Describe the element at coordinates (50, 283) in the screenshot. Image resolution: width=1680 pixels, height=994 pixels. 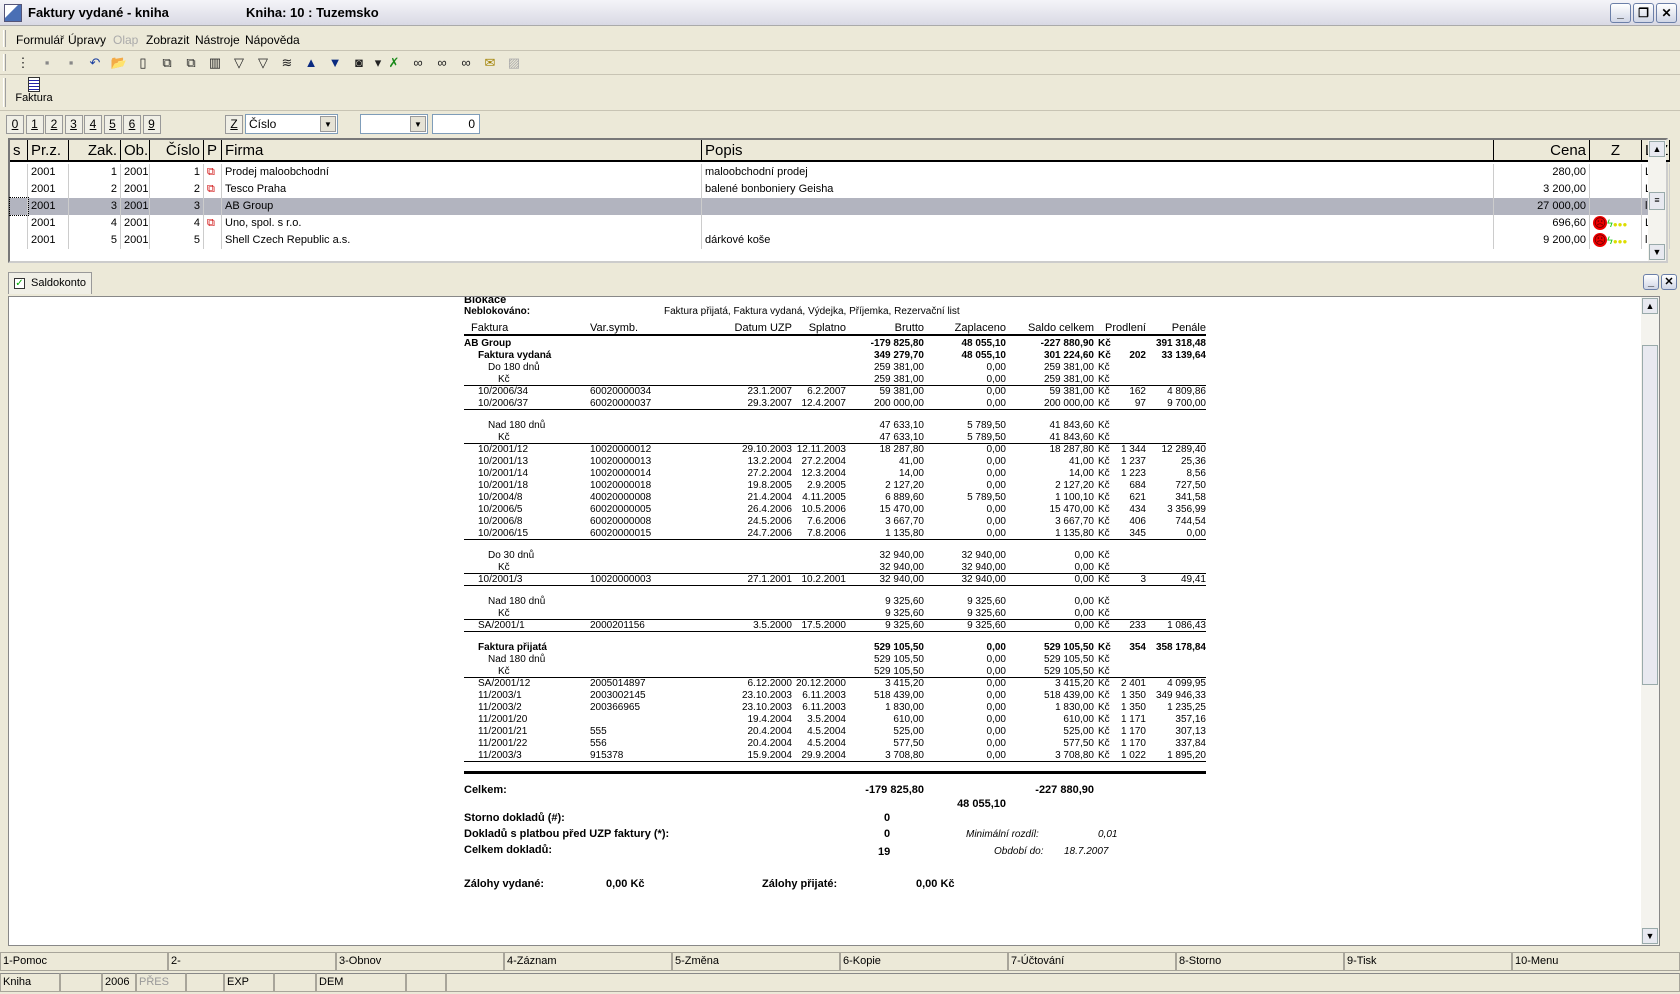
I see `tab-saldokonto: ✓ Saldokonto` at that location.